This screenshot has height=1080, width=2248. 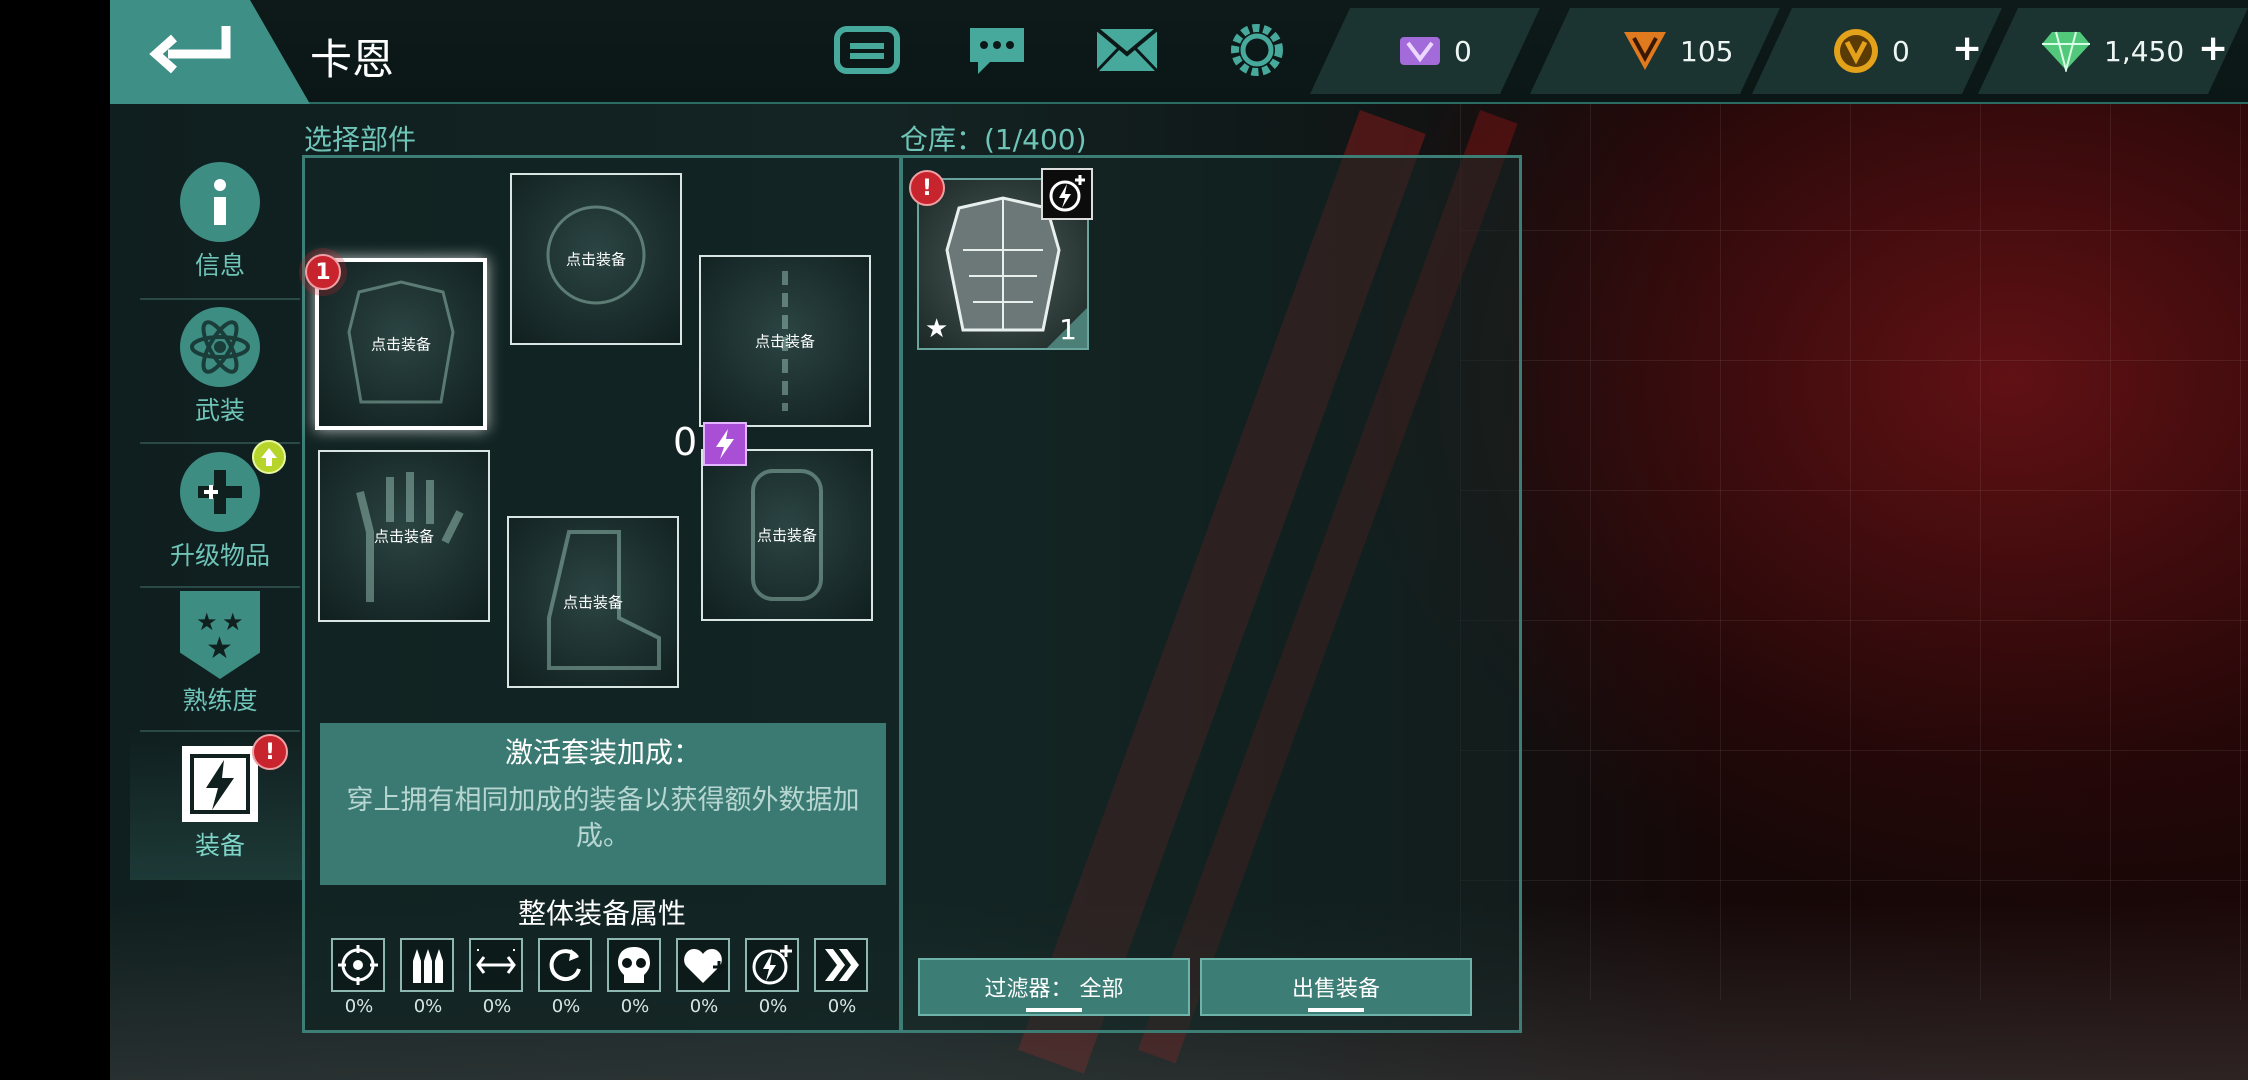 I want to click on range-arrows-icon, so click(x=496, y=965).